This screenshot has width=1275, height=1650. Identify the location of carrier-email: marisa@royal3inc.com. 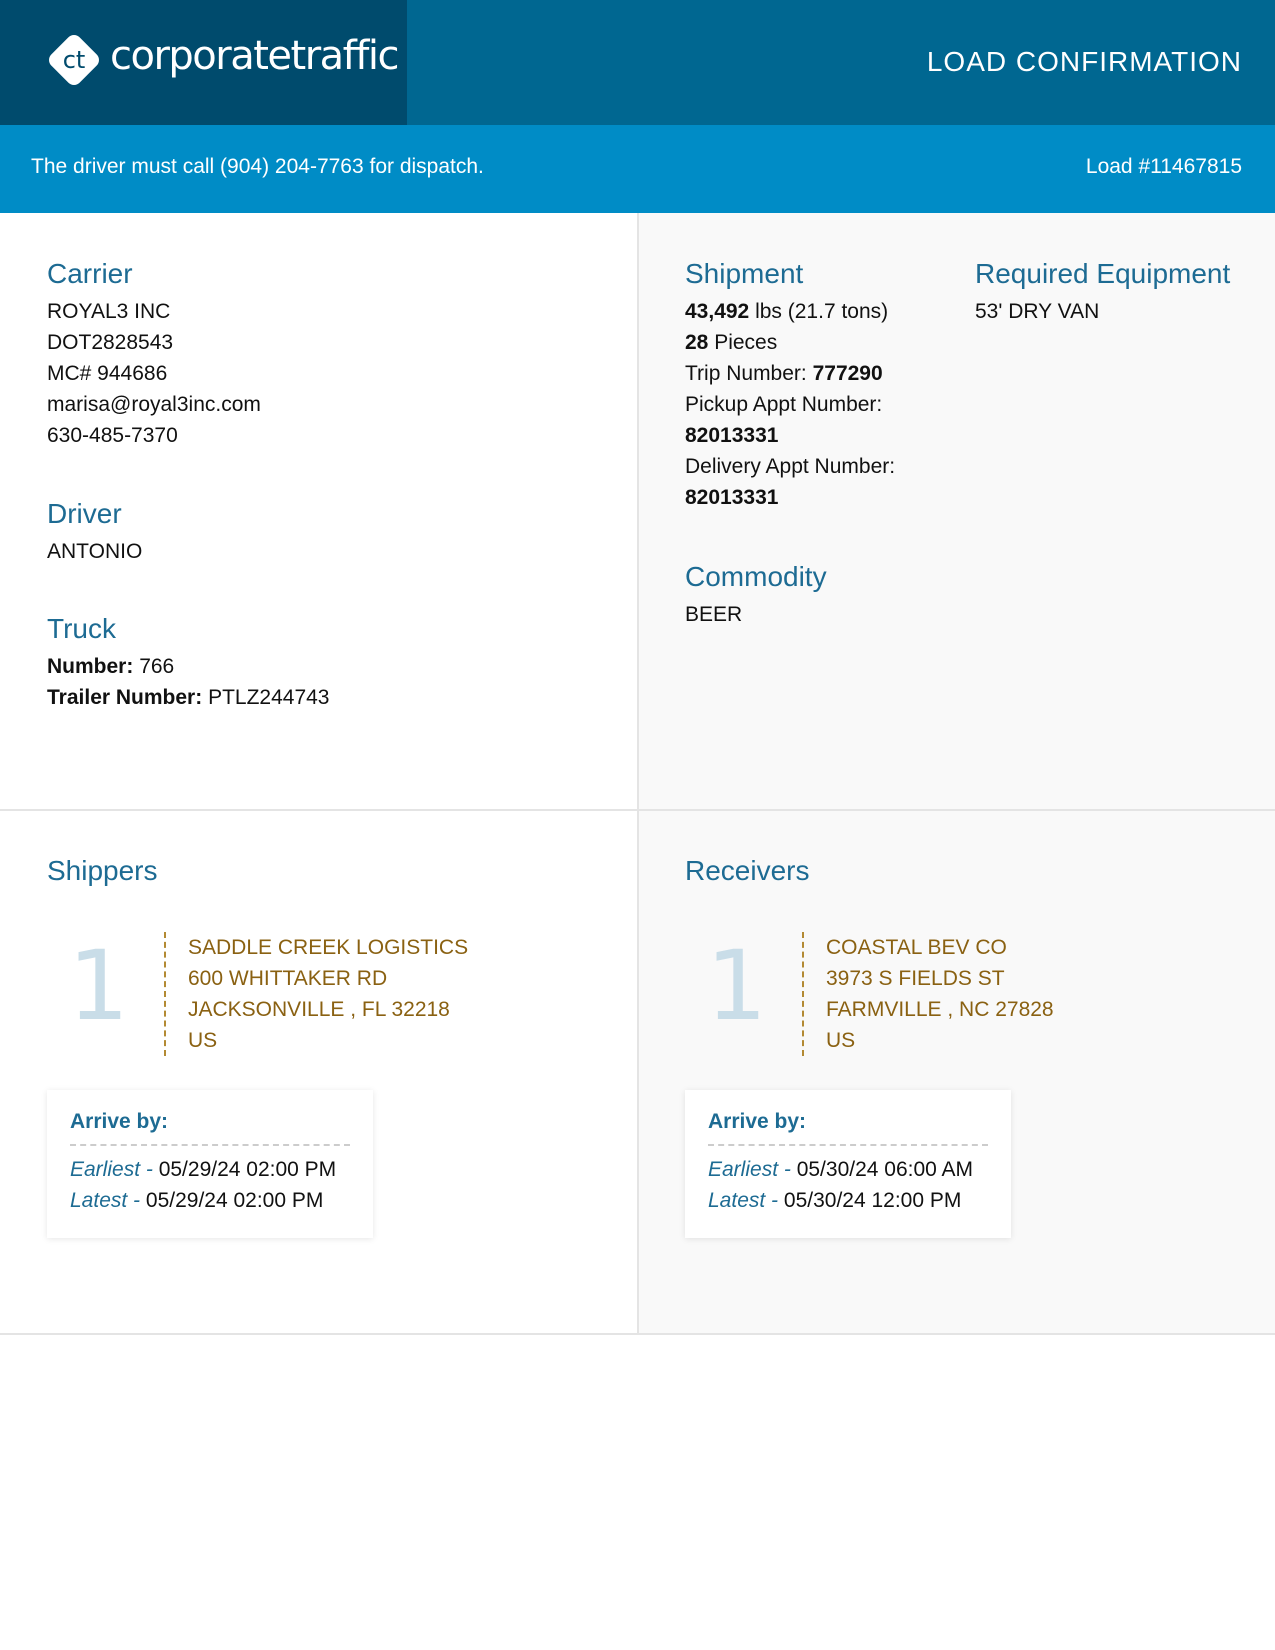
(154, 404).